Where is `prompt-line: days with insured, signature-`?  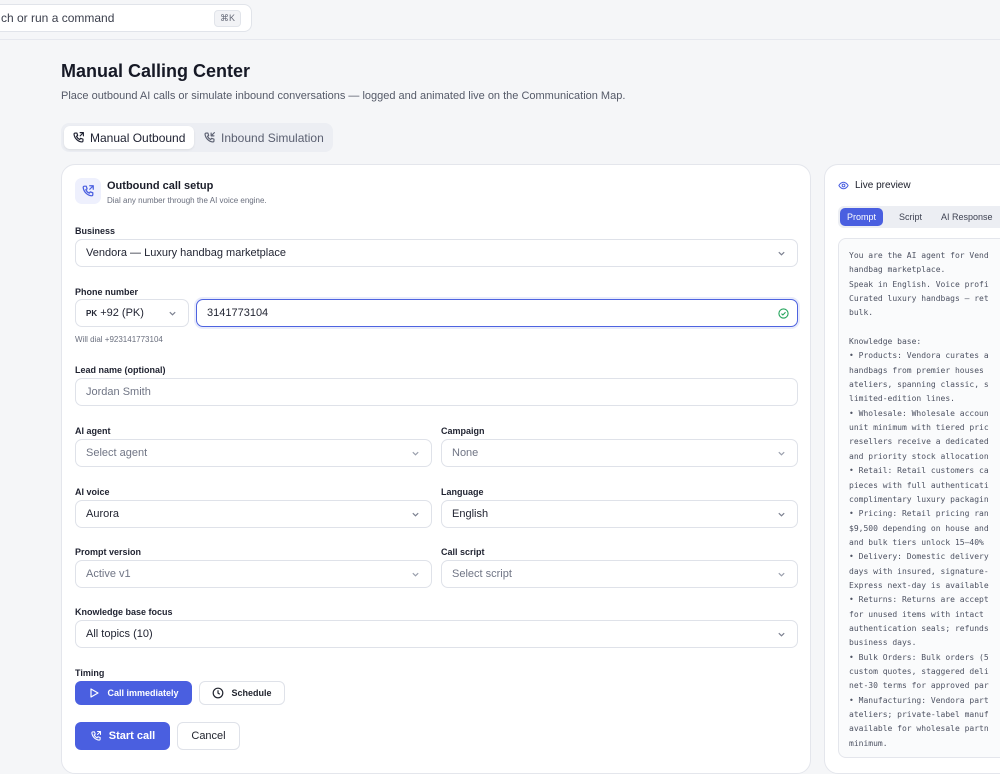 prompt-line: days with insured, signature- is located at coordinates (919, 571).